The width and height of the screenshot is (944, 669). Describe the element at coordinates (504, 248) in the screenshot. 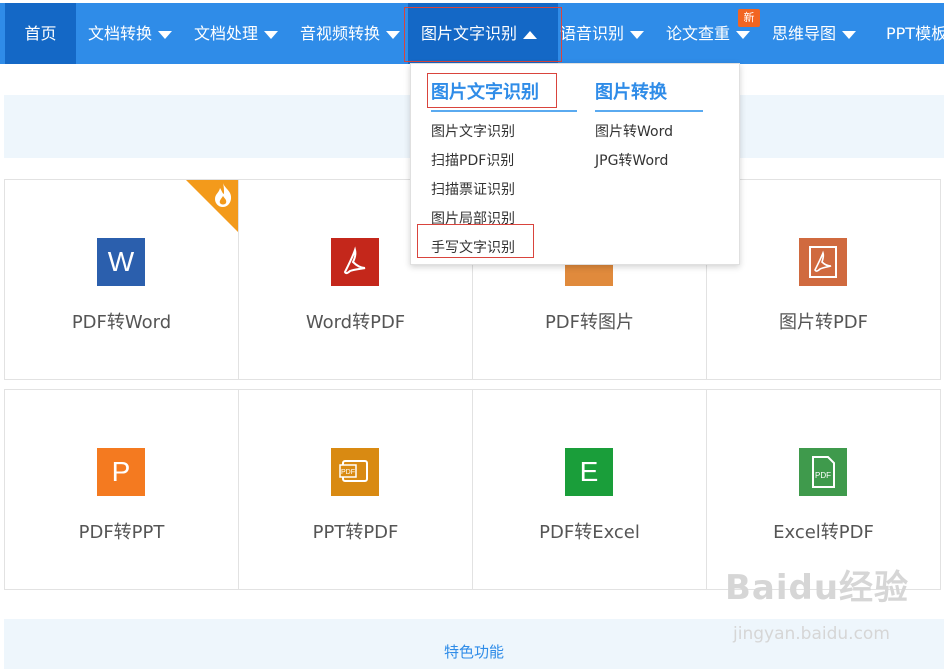

I see `menu-item-handwriting-ocr: 手写文字识别` at that location.